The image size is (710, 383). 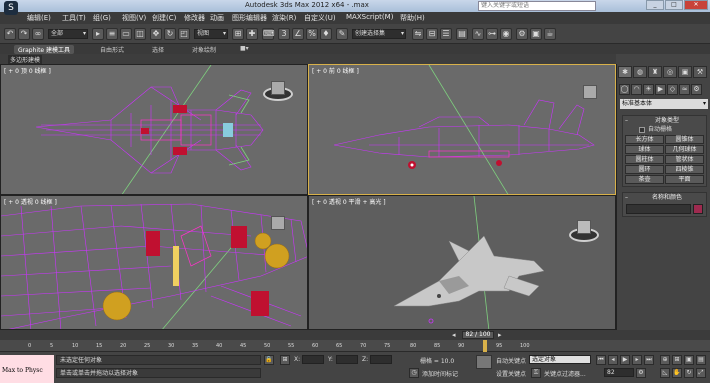 I want to click on y-coord-field, so click(x=347, y=359).